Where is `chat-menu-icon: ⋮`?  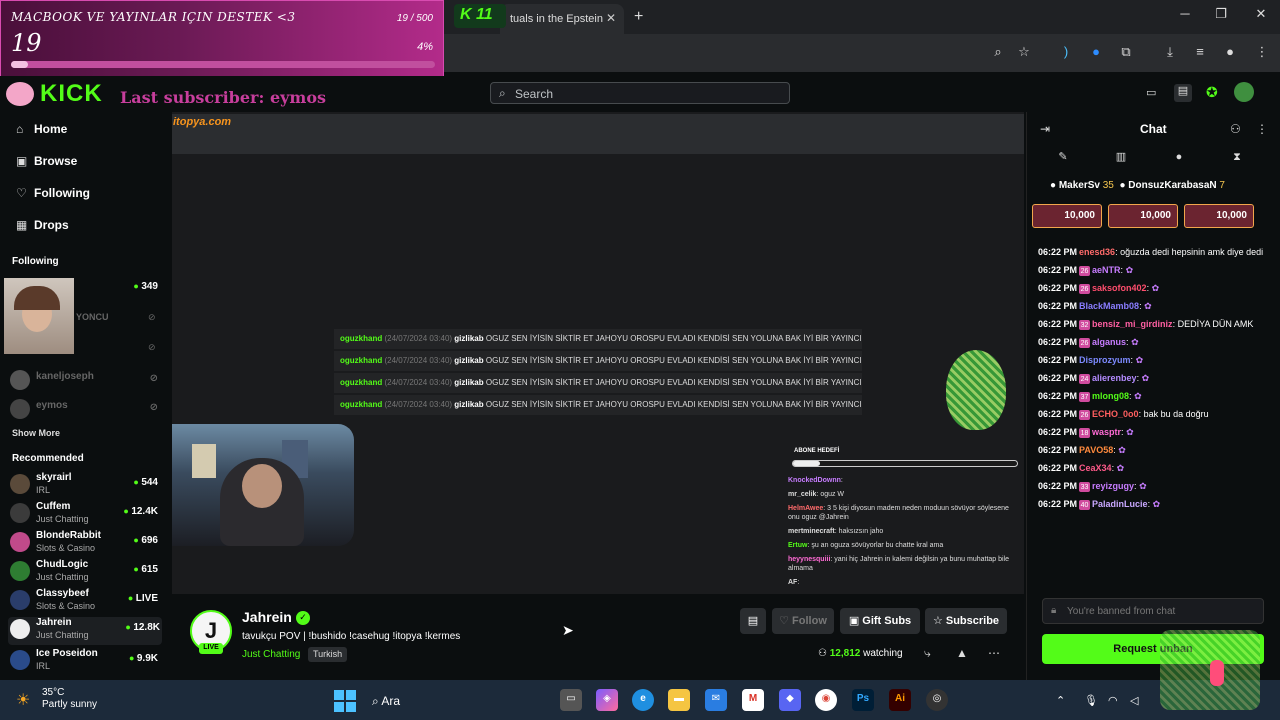
chat-menu-icon: ⋮ is located at coordinates (1262, 129).